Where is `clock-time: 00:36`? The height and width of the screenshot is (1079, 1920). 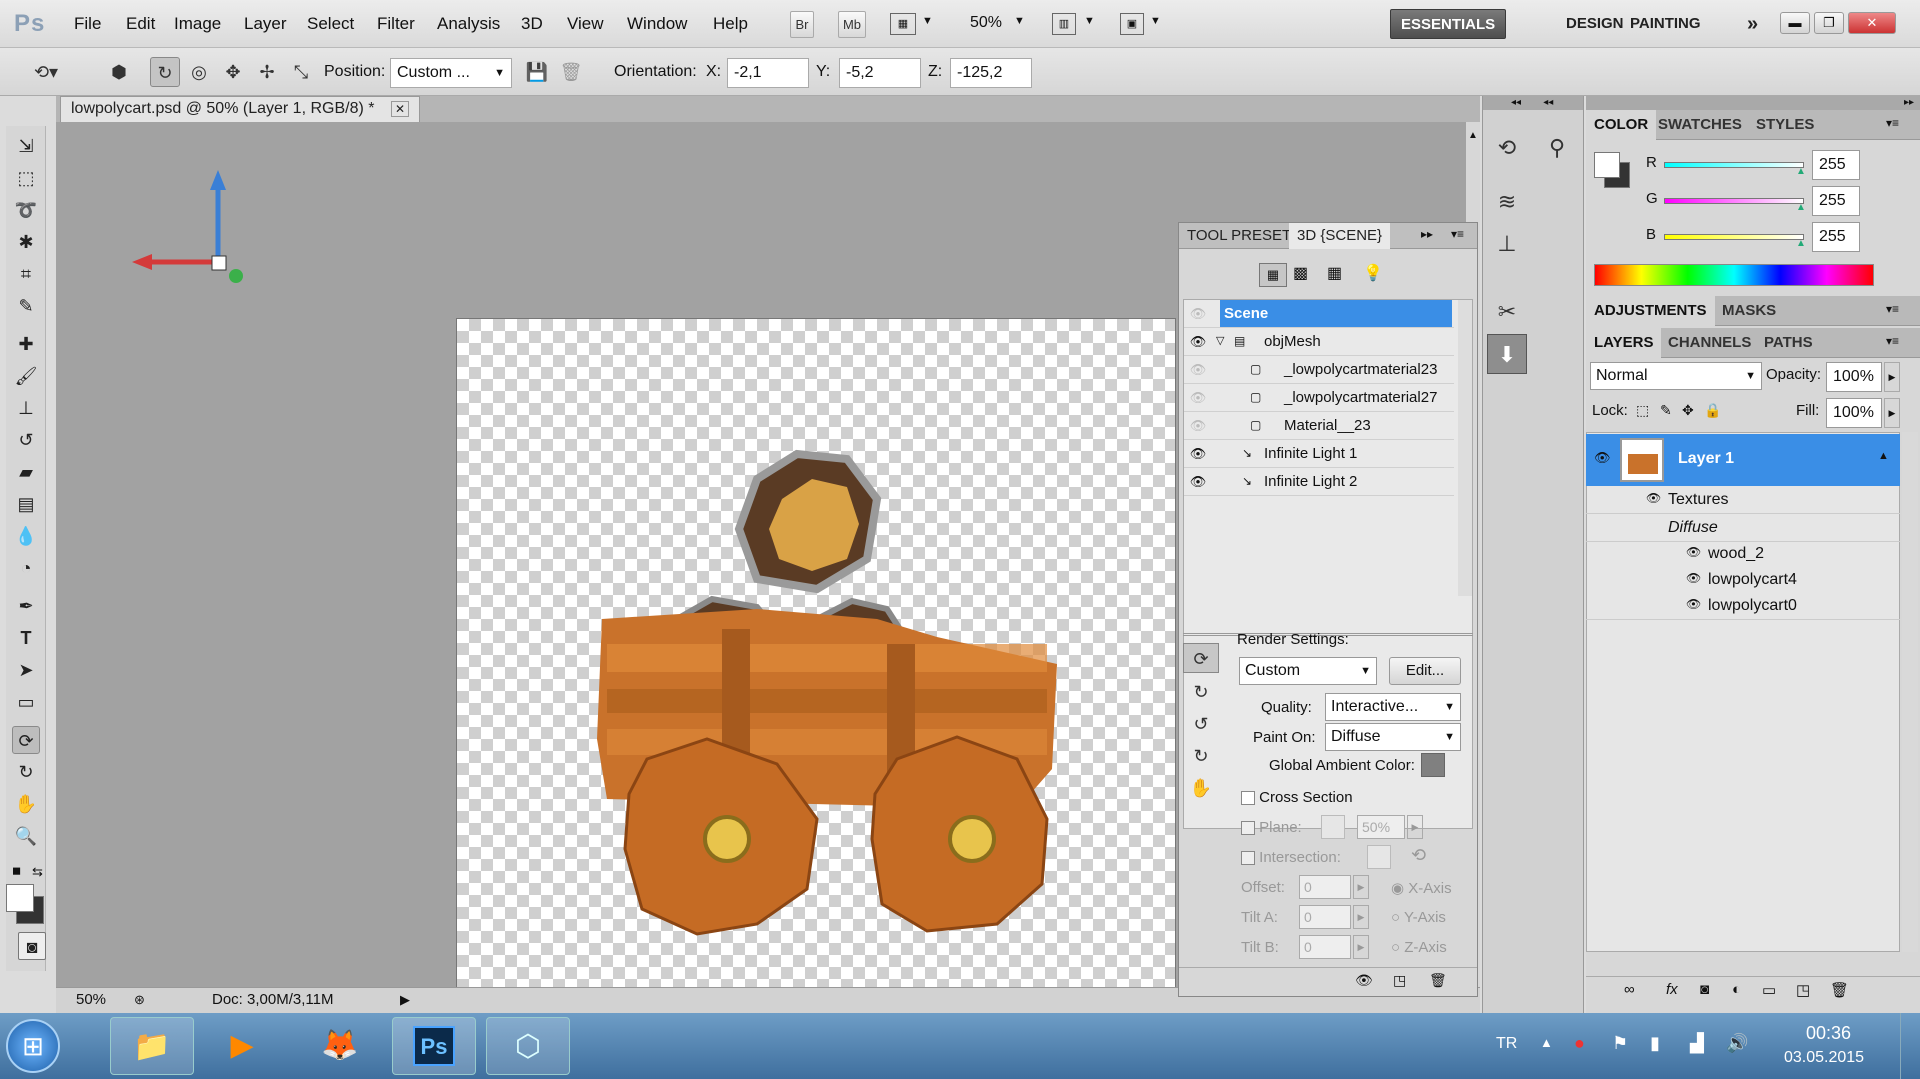 clock-time: 00:36 is located at coordinates (1828, 1033).